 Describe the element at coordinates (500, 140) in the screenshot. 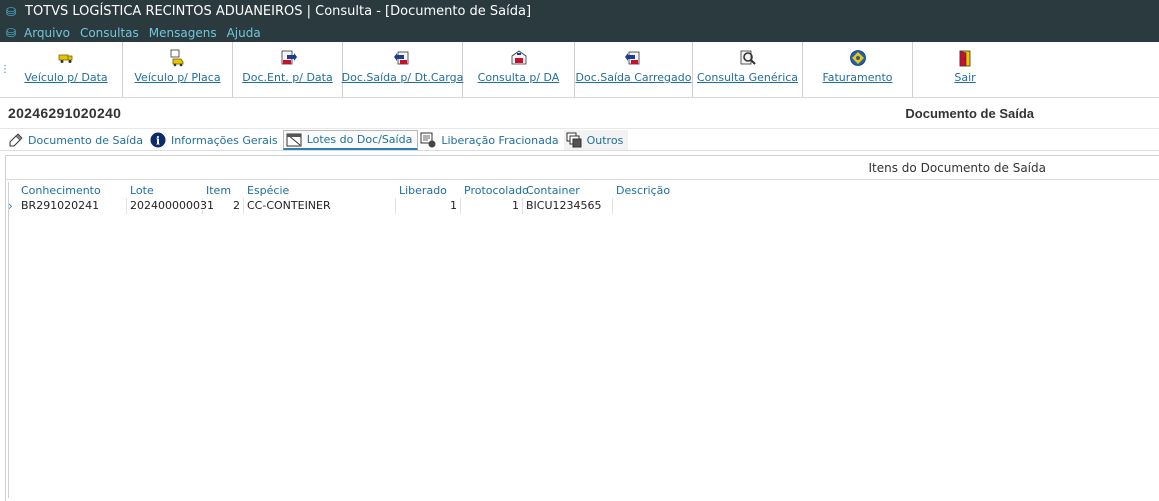

I see `tab-liberacao-fracionada-label: Liberação Fracionada` at that location.